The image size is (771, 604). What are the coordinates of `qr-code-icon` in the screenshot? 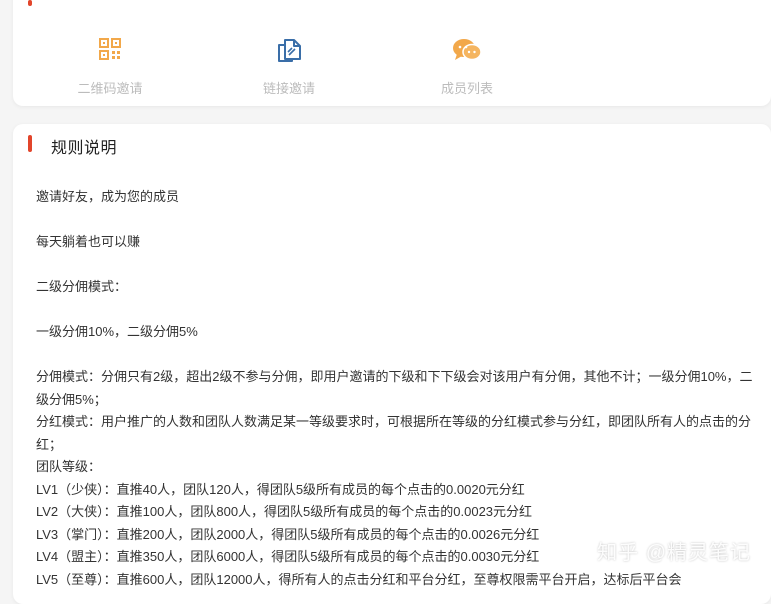 It's located at (110, 51).